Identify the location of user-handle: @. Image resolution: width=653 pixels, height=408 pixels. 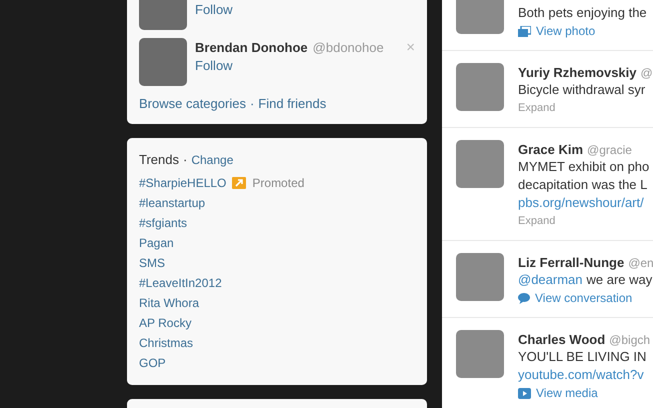
(646, 73).